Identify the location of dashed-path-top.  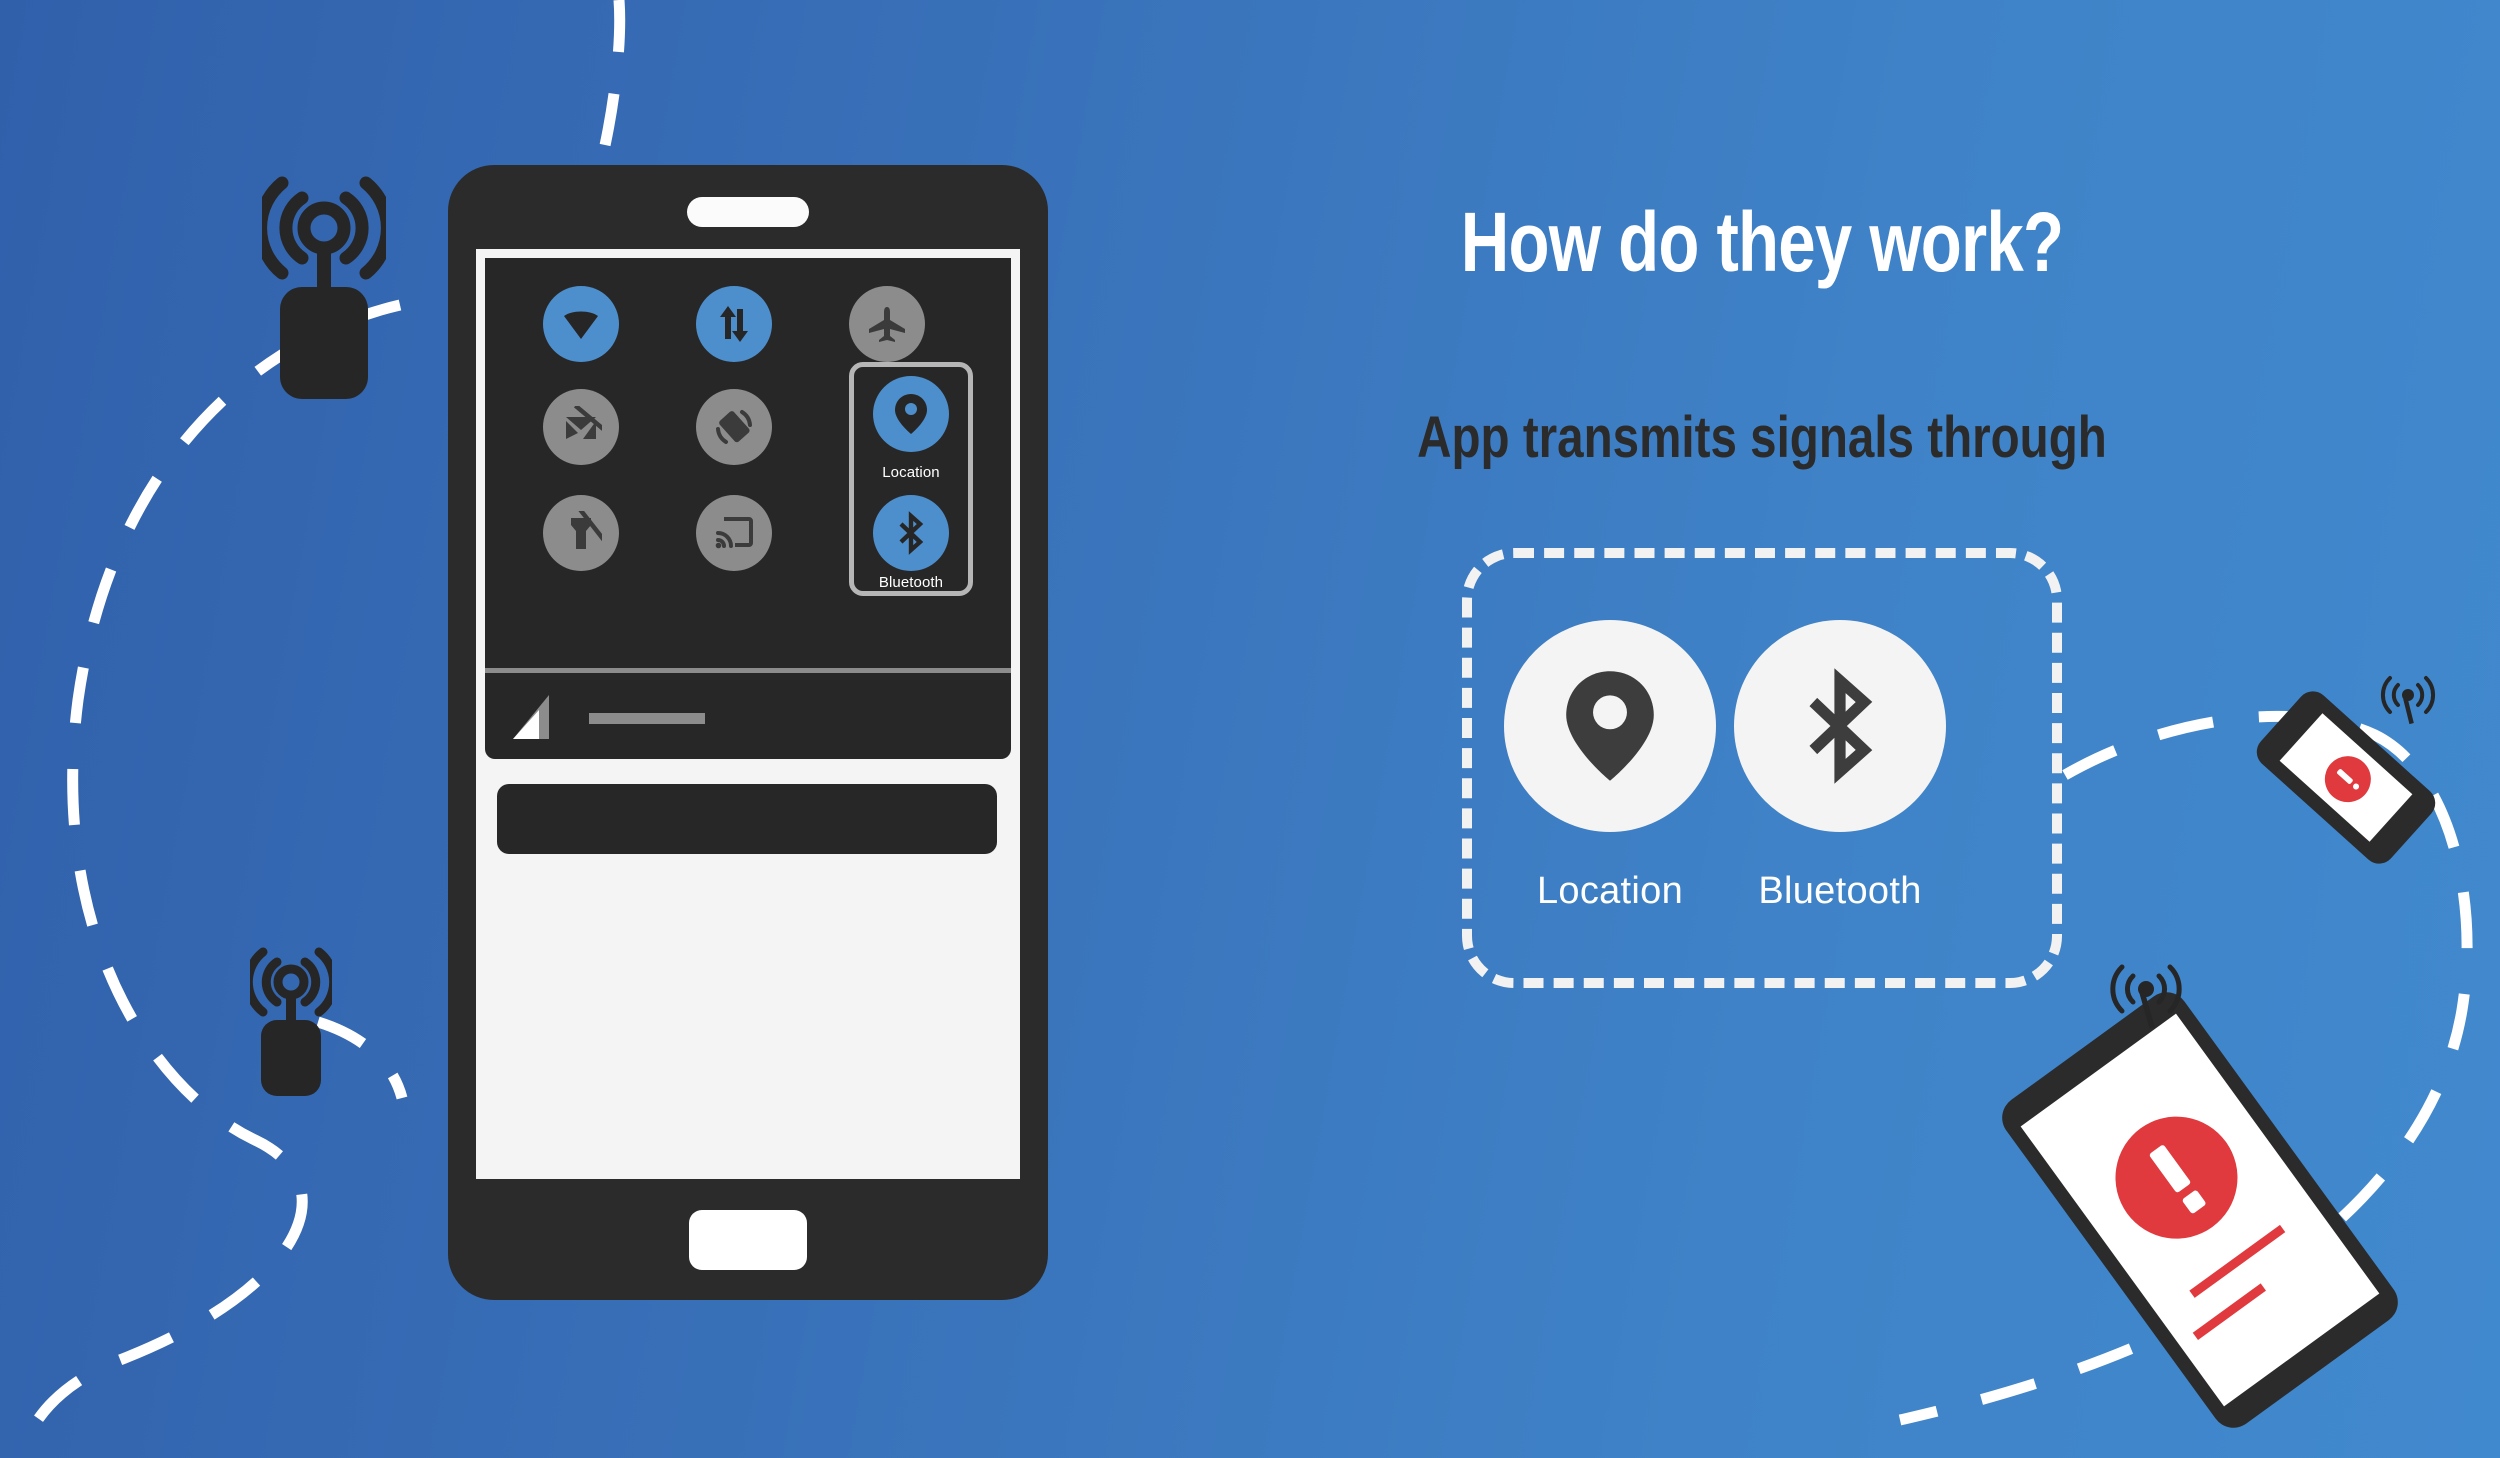
(612, 76).